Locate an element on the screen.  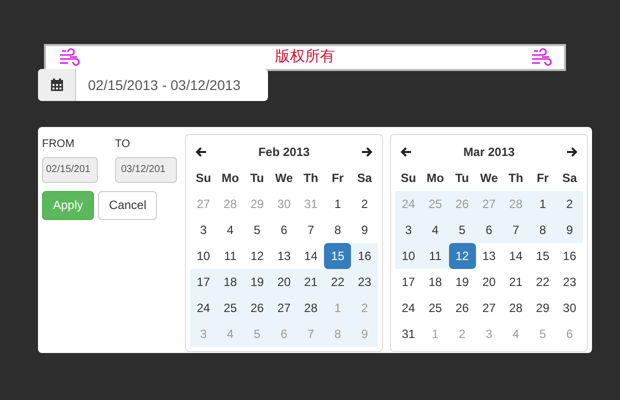
date-range-value: 02/15/2013 - 03/12/2013 is located at coordinates (164, 85).